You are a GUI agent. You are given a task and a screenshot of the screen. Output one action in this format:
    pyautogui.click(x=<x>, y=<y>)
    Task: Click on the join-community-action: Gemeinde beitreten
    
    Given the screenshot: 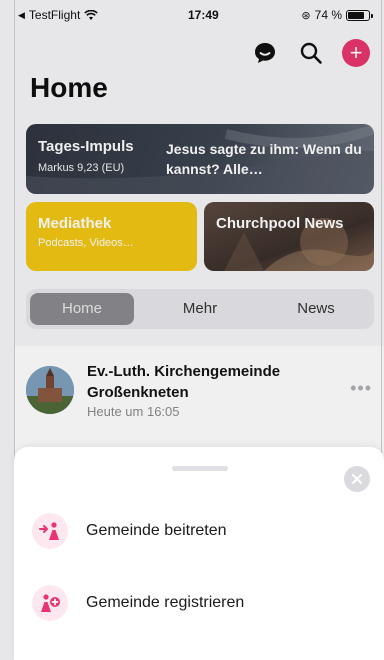 What is the action you would take?
    pyautogui.click(x=197, y=531)
    